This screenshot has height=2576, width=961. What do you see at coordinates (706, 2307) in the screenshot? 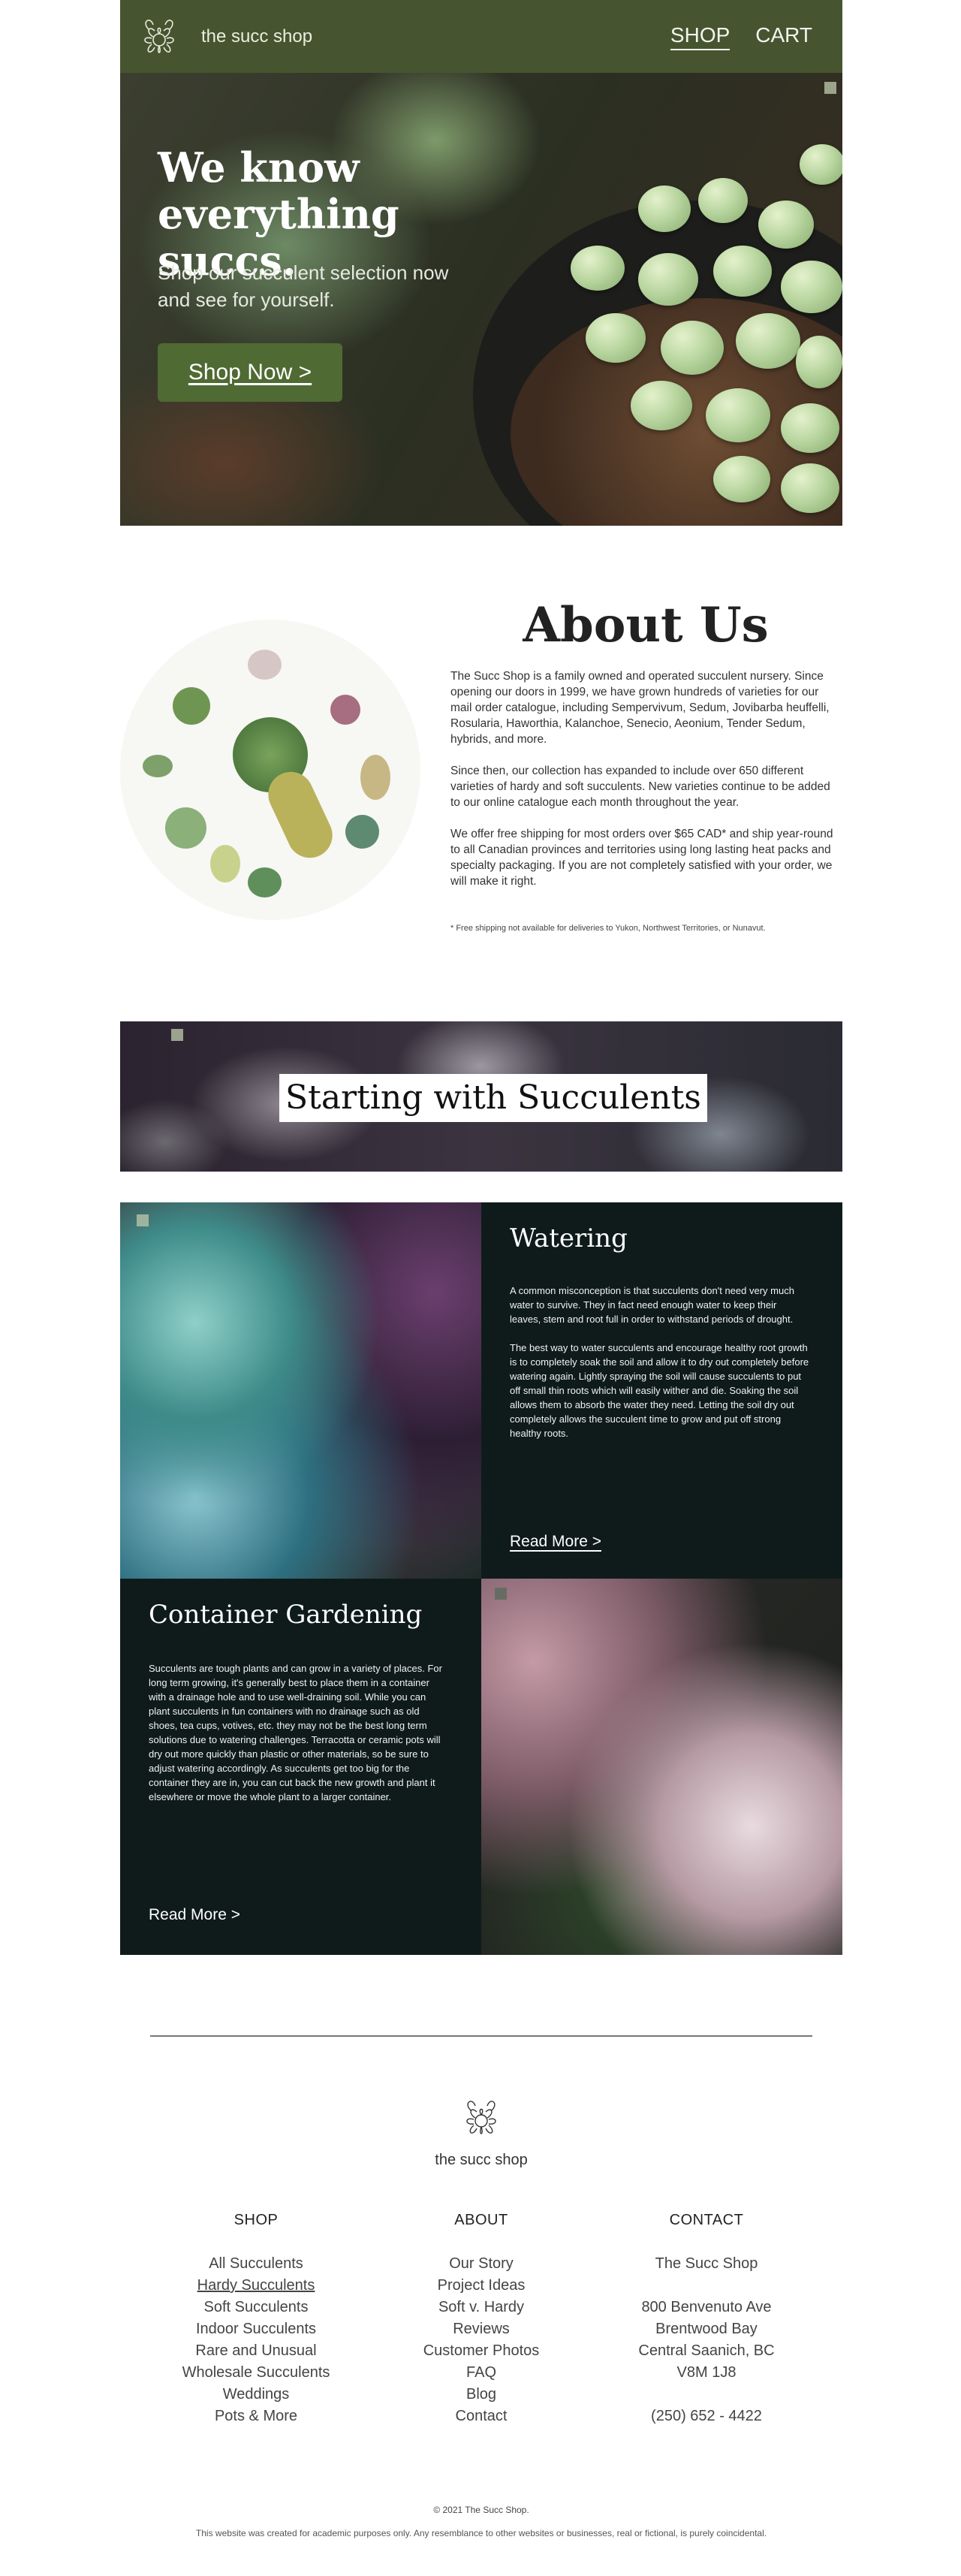
I see `contact-address-line: 800 Benvenuto Ave` at bounding box center [706, 2307].